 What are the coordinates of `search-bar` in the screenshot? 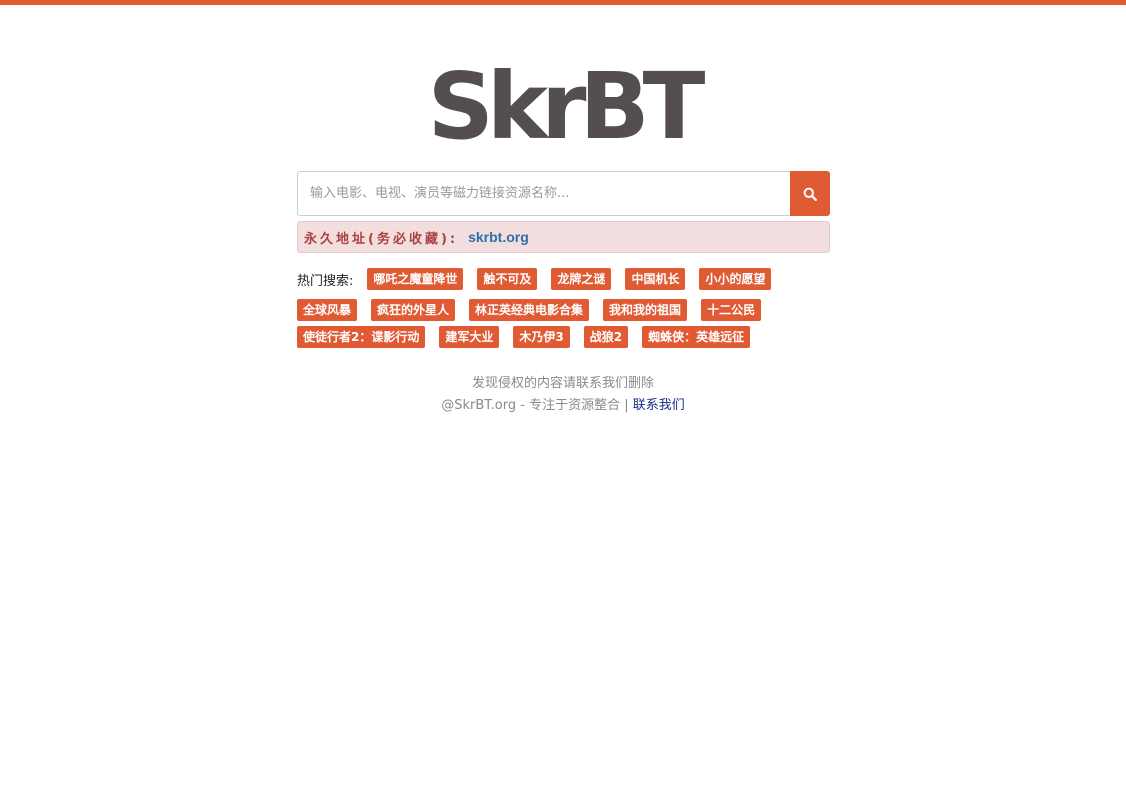 It's located at (563, 193).